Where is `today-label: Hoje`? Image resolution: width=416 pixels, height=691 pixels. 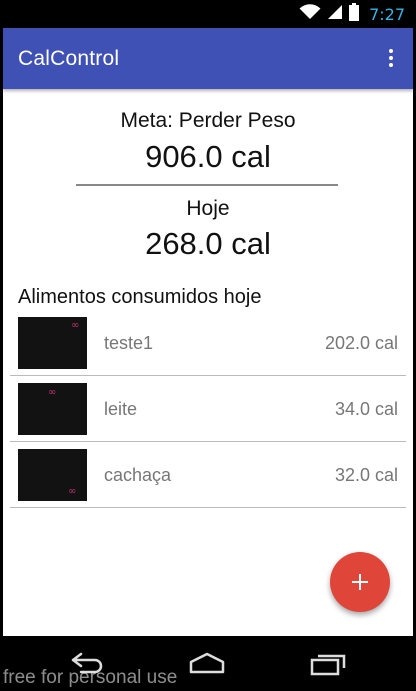
today-label: Hoje is located at coordinates (208, 208).